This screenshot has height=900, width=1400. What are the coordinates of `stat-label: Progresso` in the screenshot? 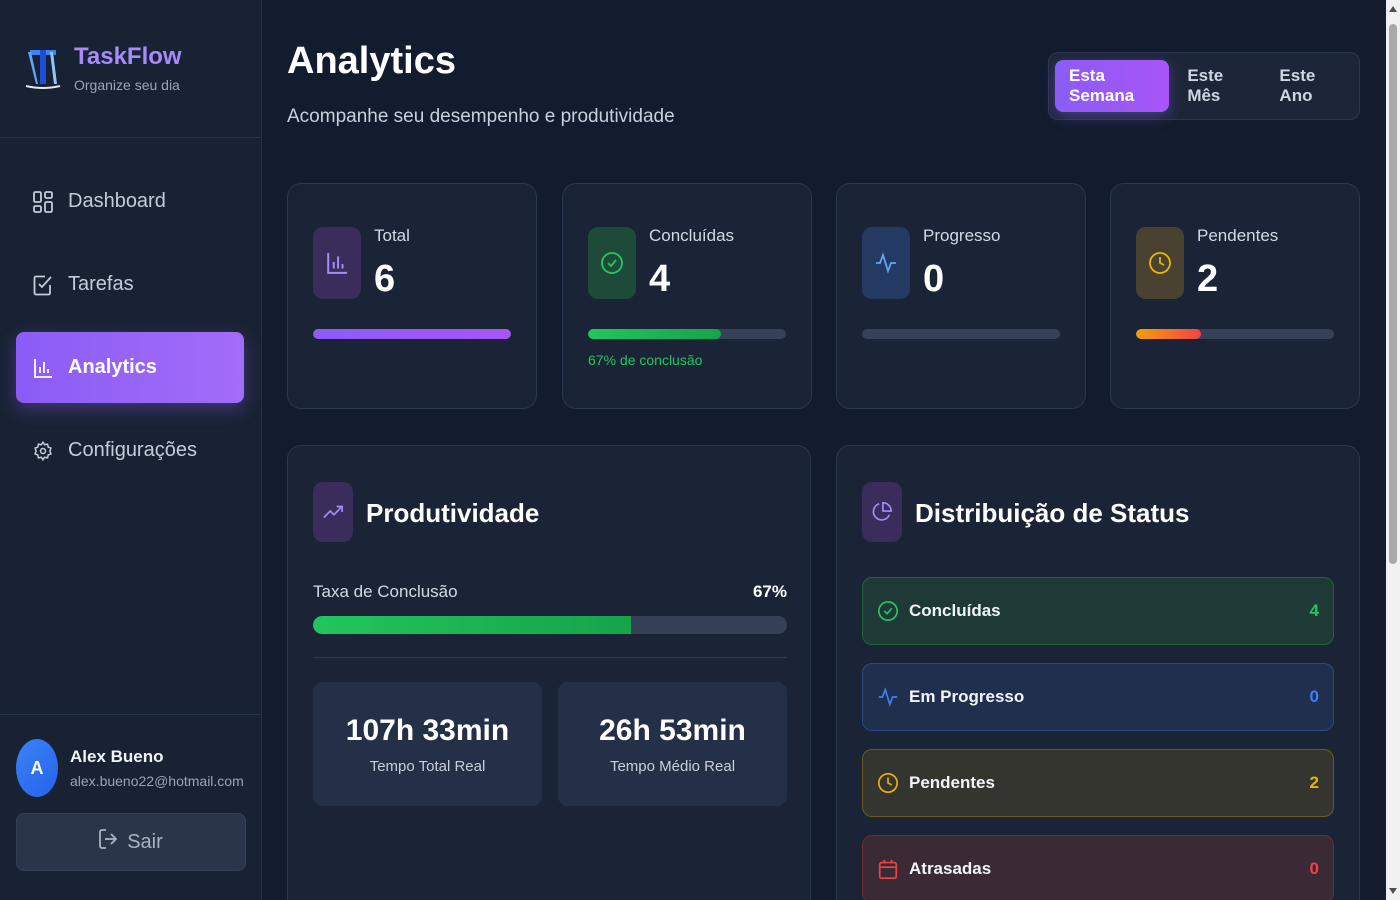 It's located at (962, 235).